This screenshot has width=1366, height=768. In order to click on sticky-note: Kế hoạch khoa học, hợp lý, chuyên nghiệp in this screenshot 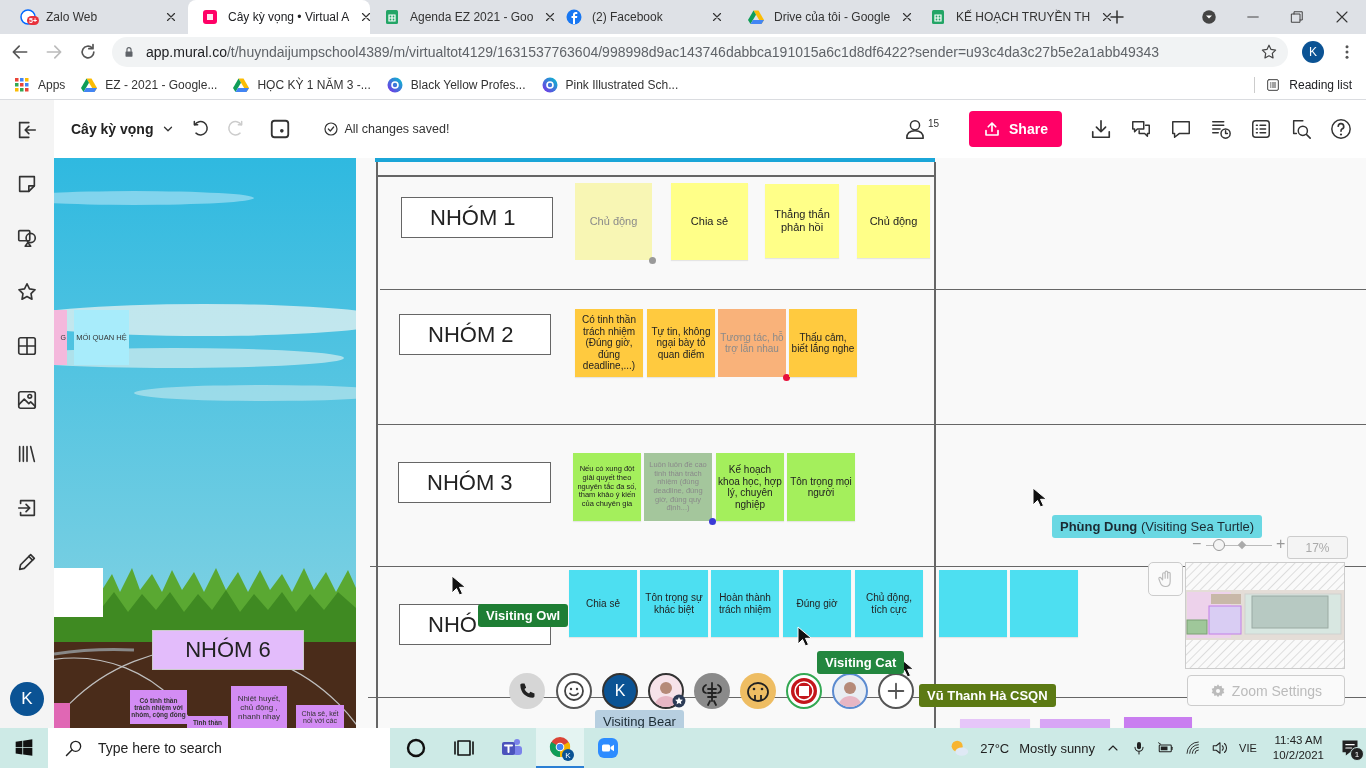, I will do `click(750, 487)`.